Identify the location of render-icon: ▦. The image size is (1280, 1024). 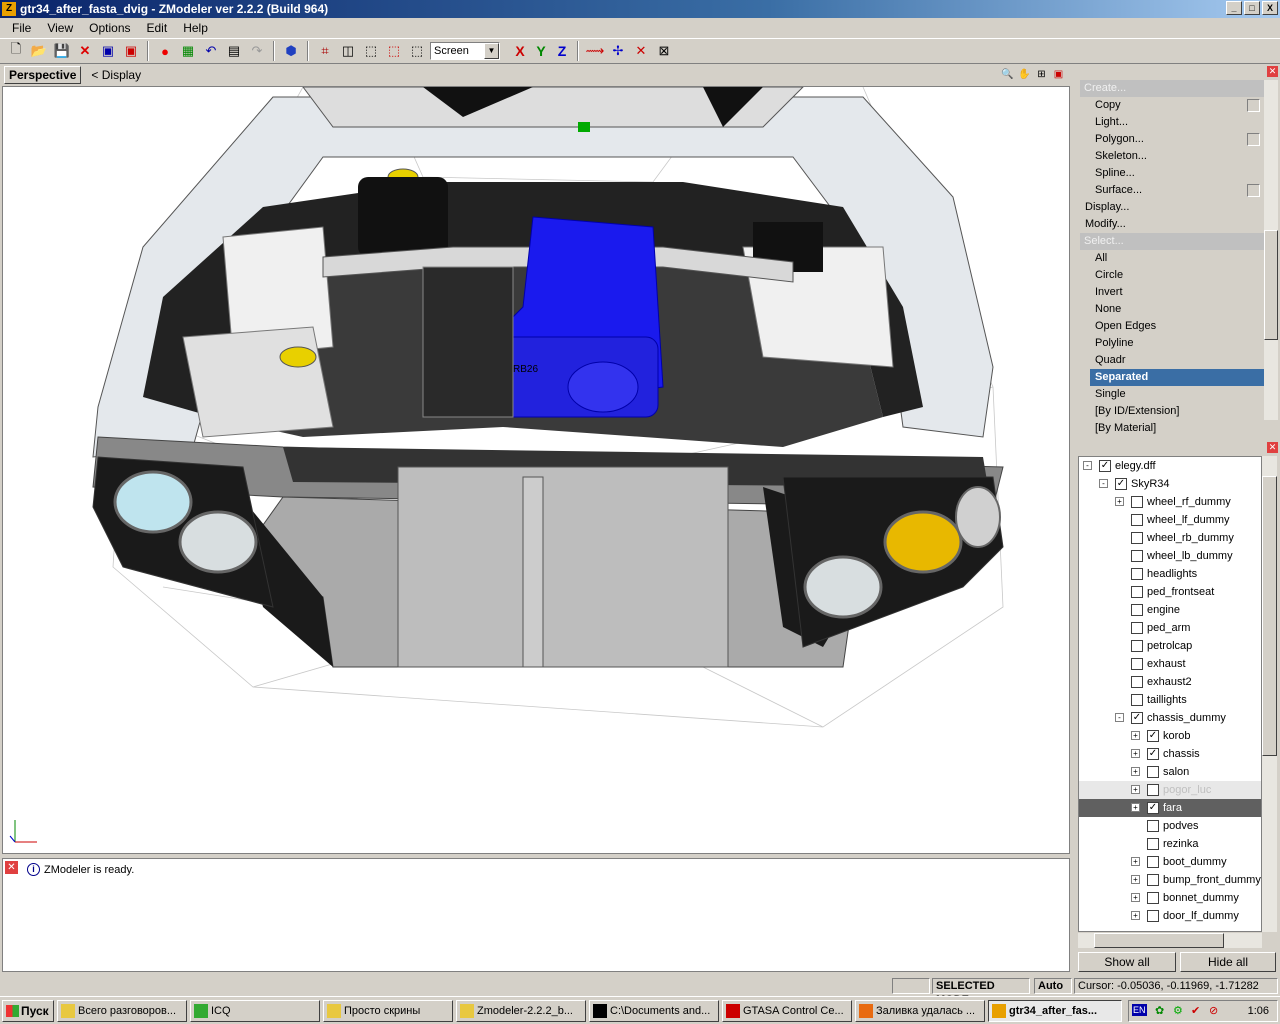
(188, 51).